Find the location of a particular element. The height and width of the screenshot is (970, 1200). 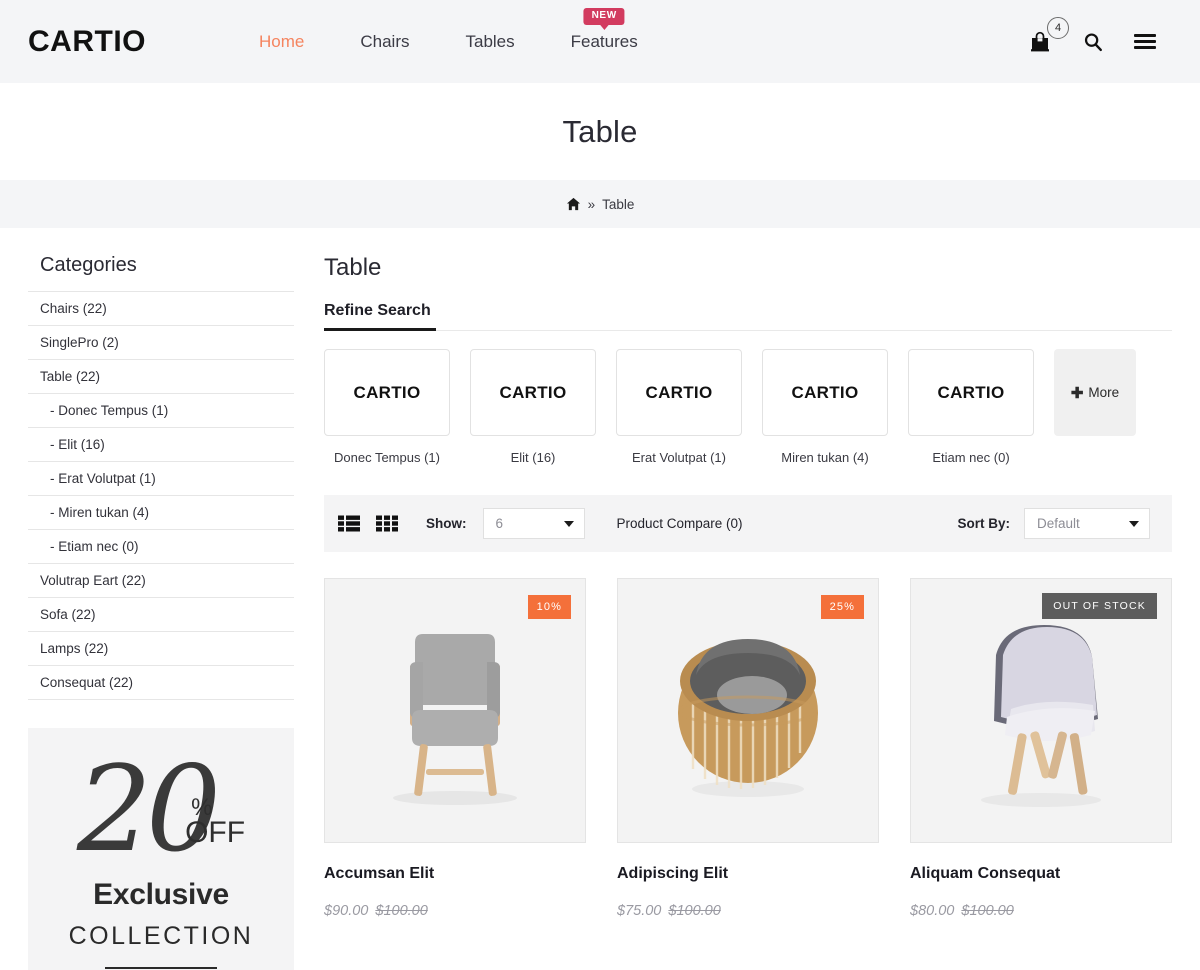

sidebar-item-sofa: Sofa (22) is located at coordinates (161, 615).